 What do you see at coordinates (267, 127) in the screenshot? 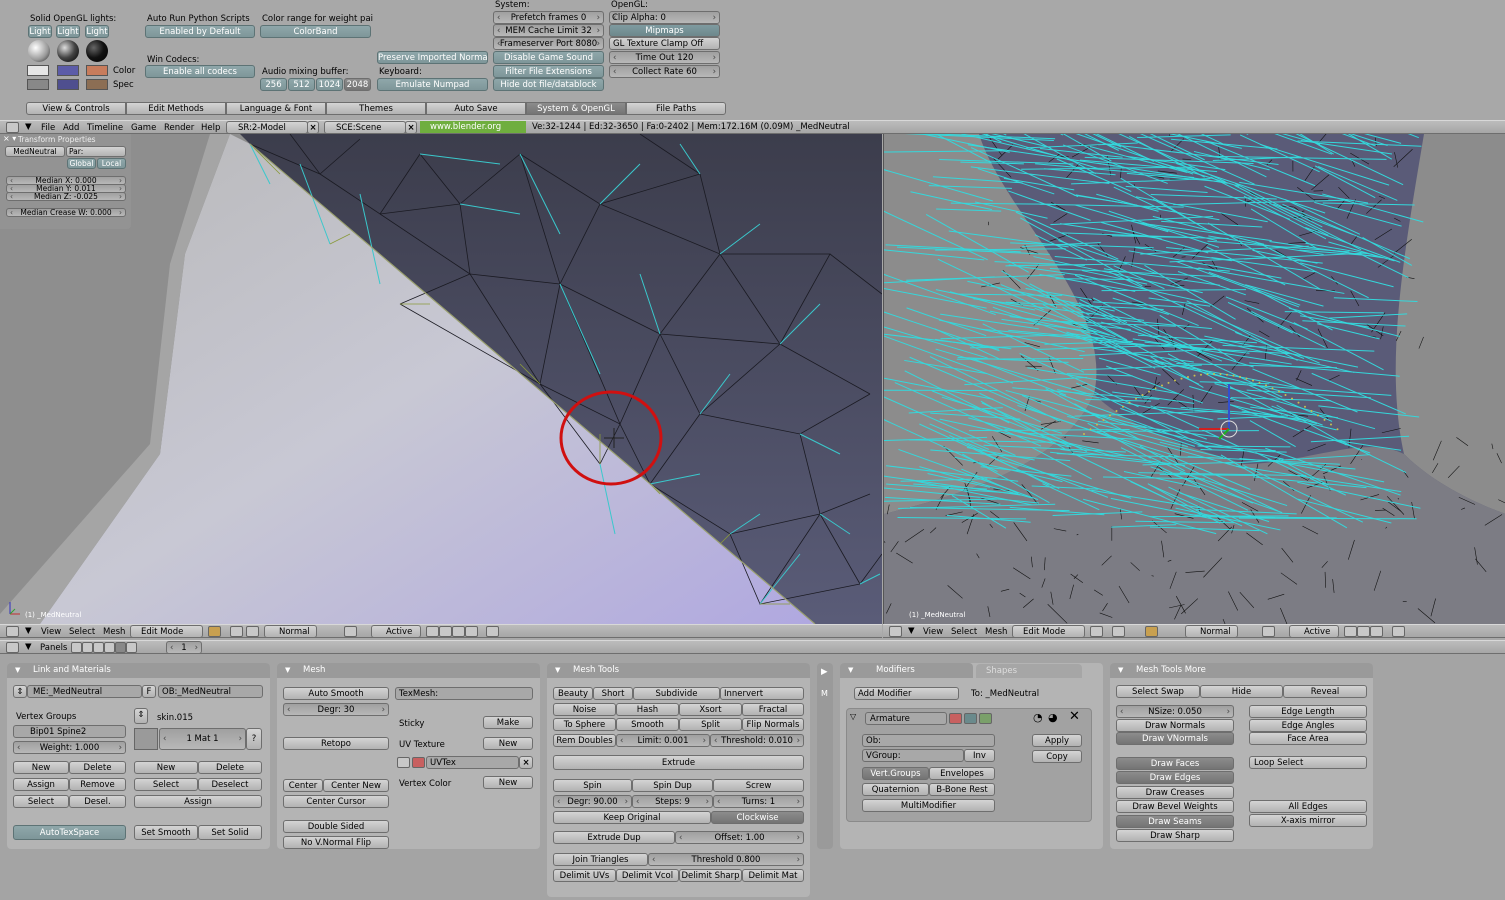
I see `screen-select: SR:2-Model` at bounding box center [267, 127].